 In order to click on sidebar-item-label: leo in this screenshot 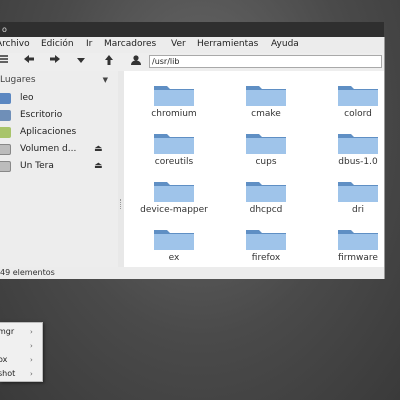, I will do `click(27, 98)`.